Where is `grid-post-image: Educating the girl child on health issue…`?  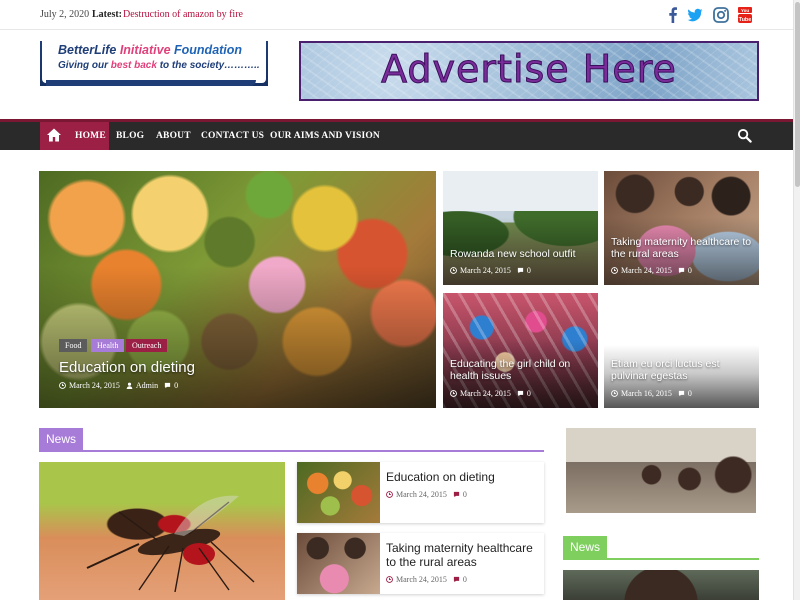
grid-post-image: Educating the girl child on health issue… is located at coordinates (520, 350).